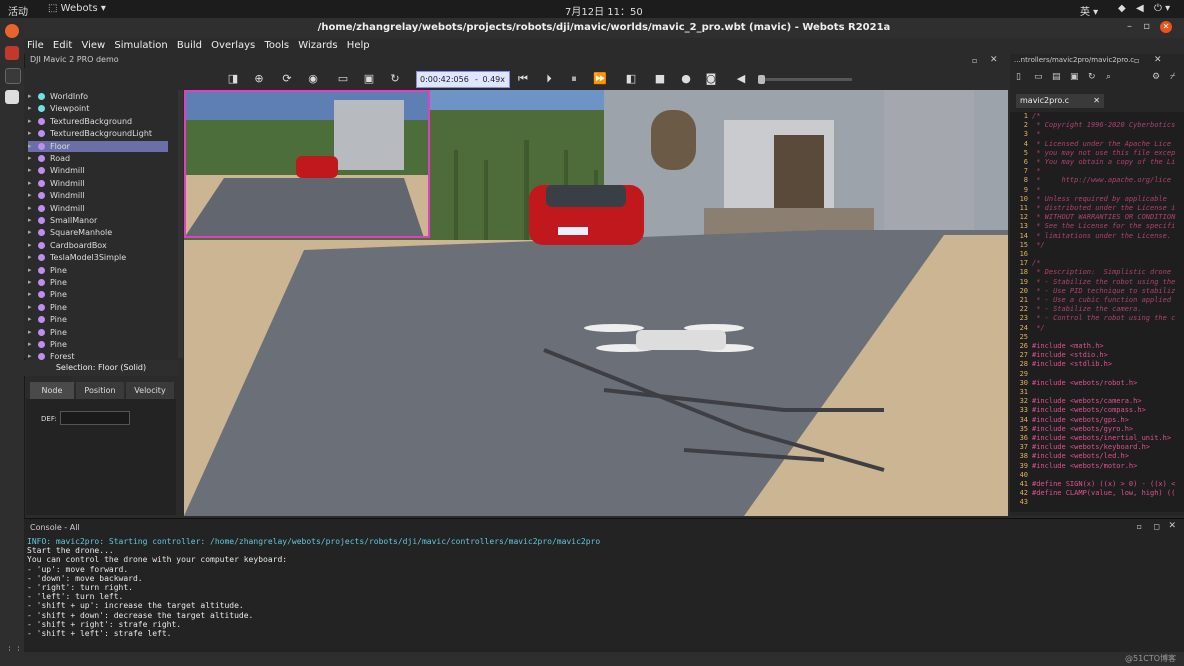 This screenshot has height=666, width=1184. Describe the element at coordinates (1156, 526) in the screenshot. I see `maximize-console-icon: ◻` at that location.